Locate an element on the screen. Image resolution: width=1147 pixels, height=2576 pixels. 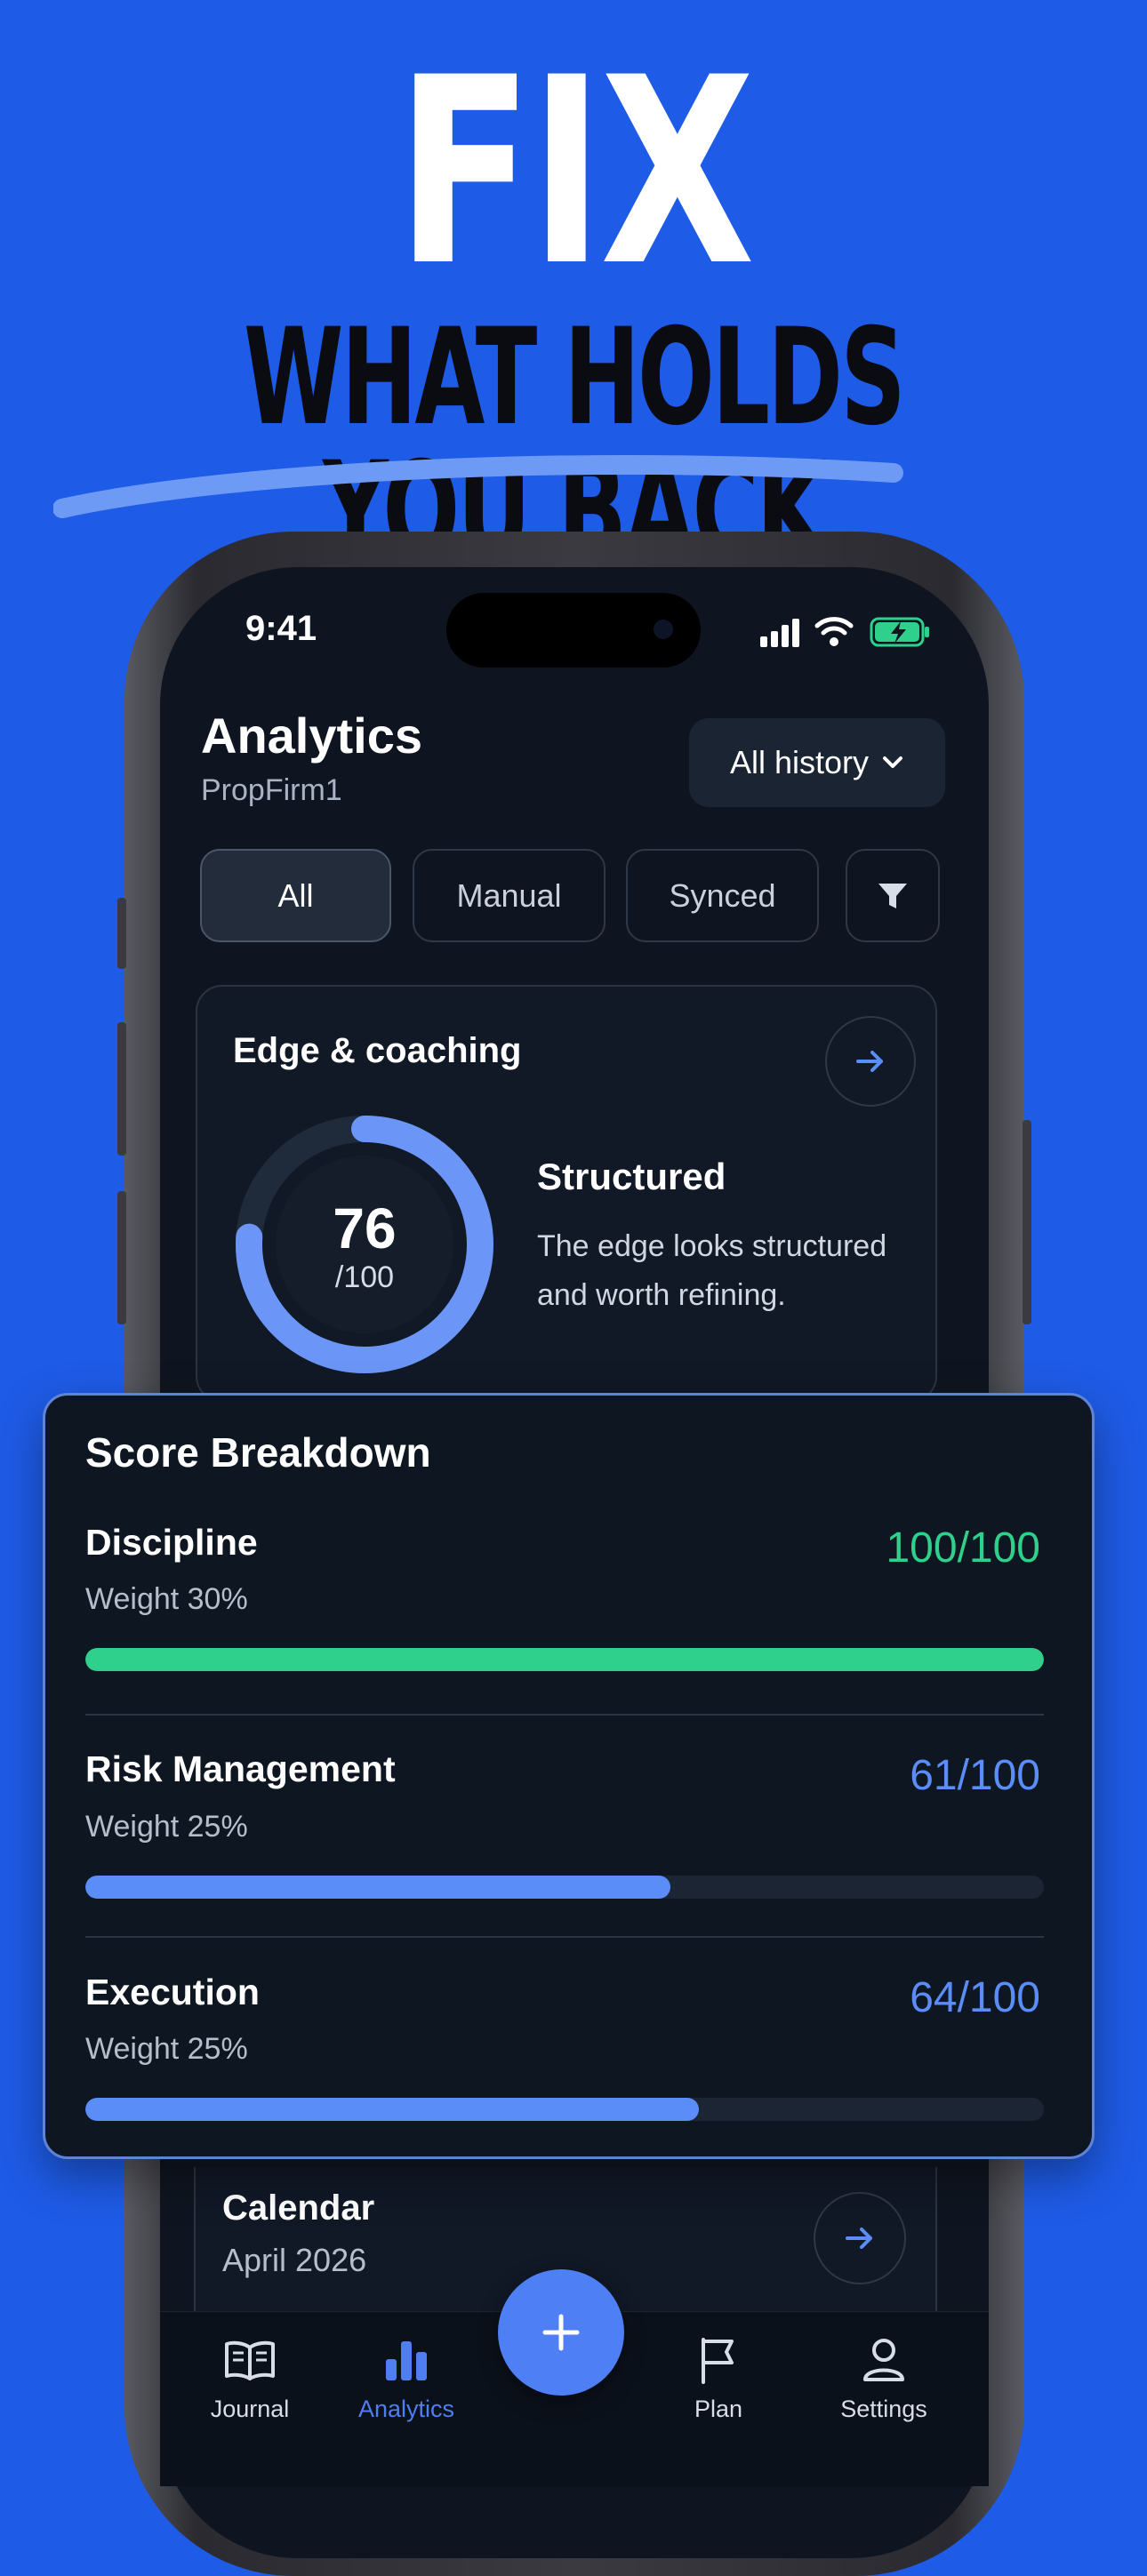
chevron-down-icon is located at coordinates (893, 762).